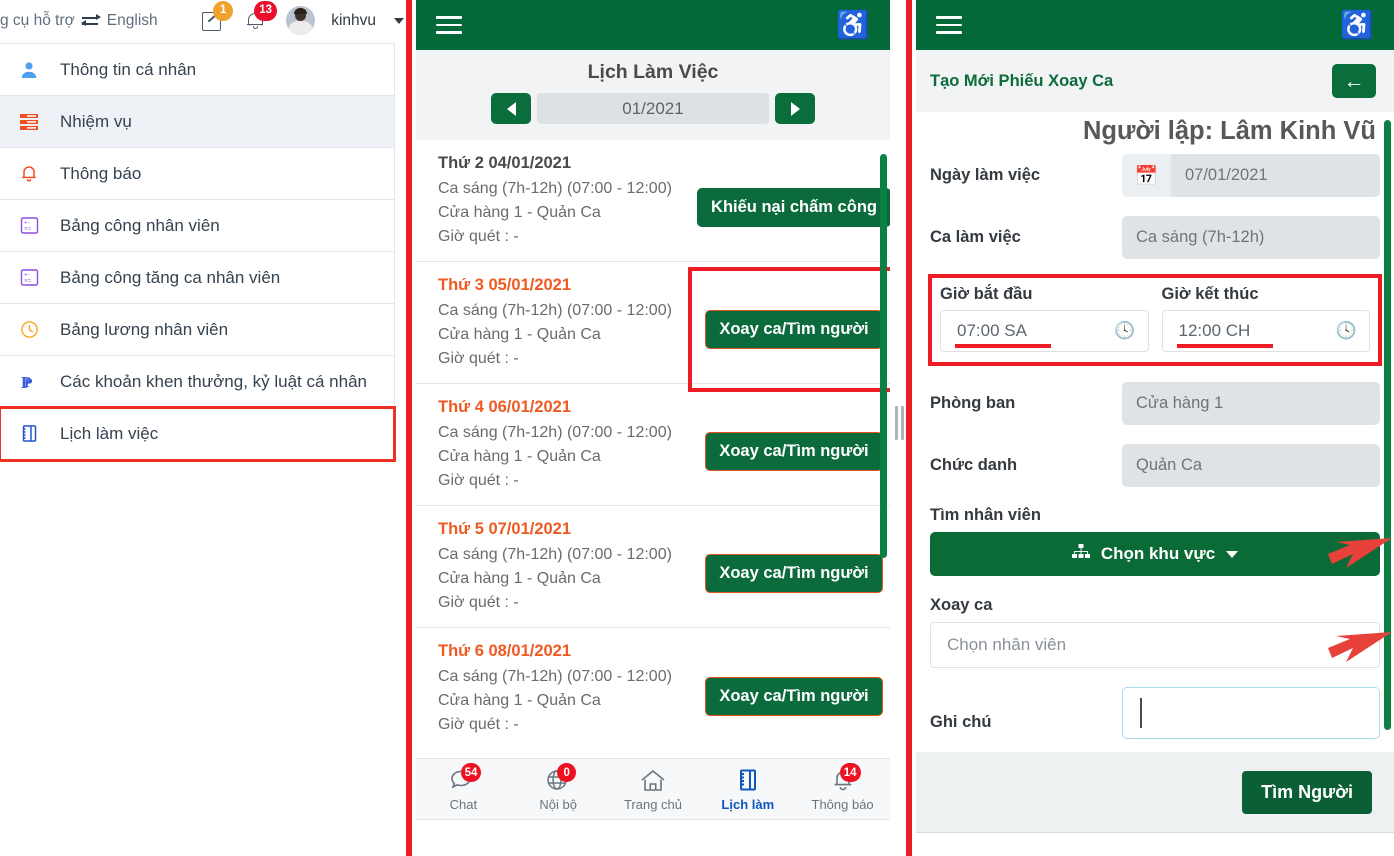  I want to click on work-date-value: 07/01/2021, so click(1275, 175).